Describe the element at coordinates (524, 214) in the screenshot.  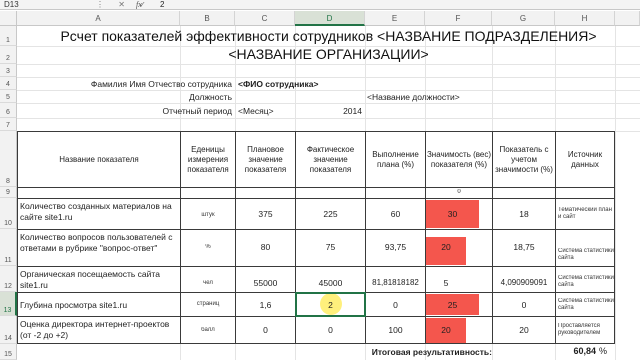
I see `row10-weighted: 18` at that location.